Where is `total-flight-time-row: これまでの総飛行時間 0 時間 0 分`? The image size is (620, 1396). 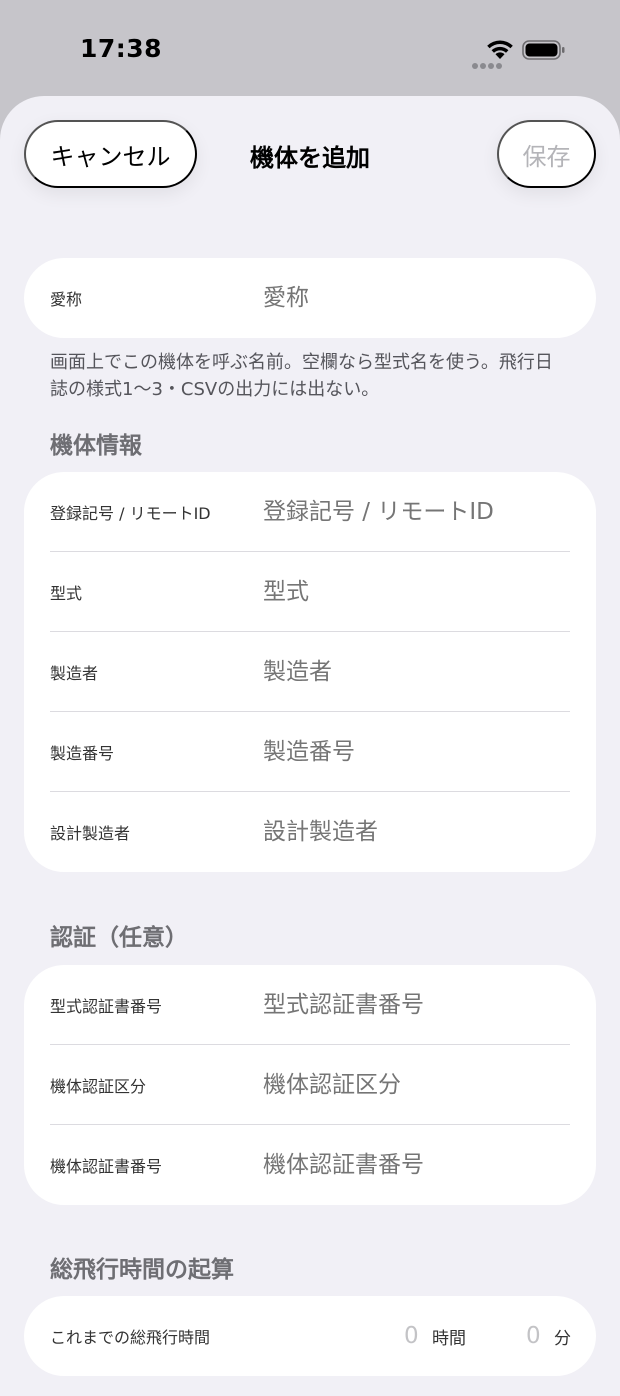
total-flight-time-row: これまでの総飛行時間 0 時間 0 分 is located at coordinates (310, 1336).